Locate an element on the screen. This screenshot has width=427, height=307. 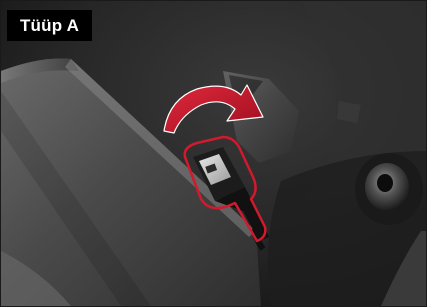
type-label-text: Tüüp A is located at coordinates (49, 25).